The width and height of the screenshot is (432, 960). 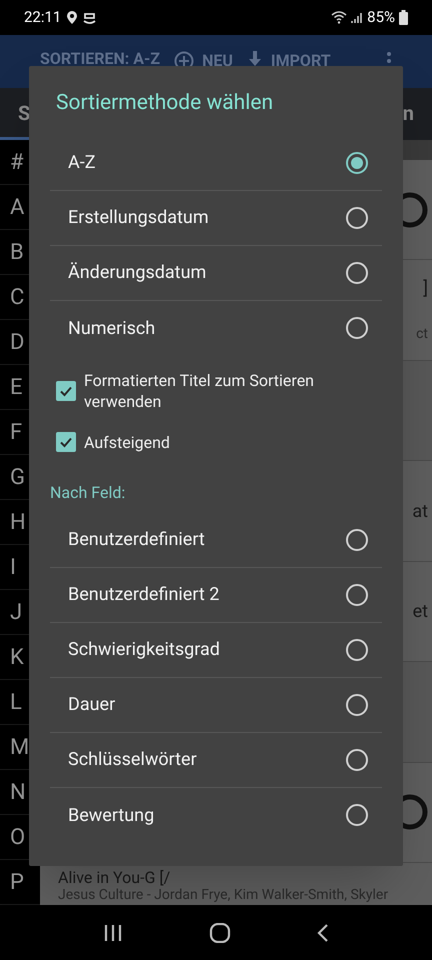 I want to click on sort-option: Dauer, so click(x=216, y=705).